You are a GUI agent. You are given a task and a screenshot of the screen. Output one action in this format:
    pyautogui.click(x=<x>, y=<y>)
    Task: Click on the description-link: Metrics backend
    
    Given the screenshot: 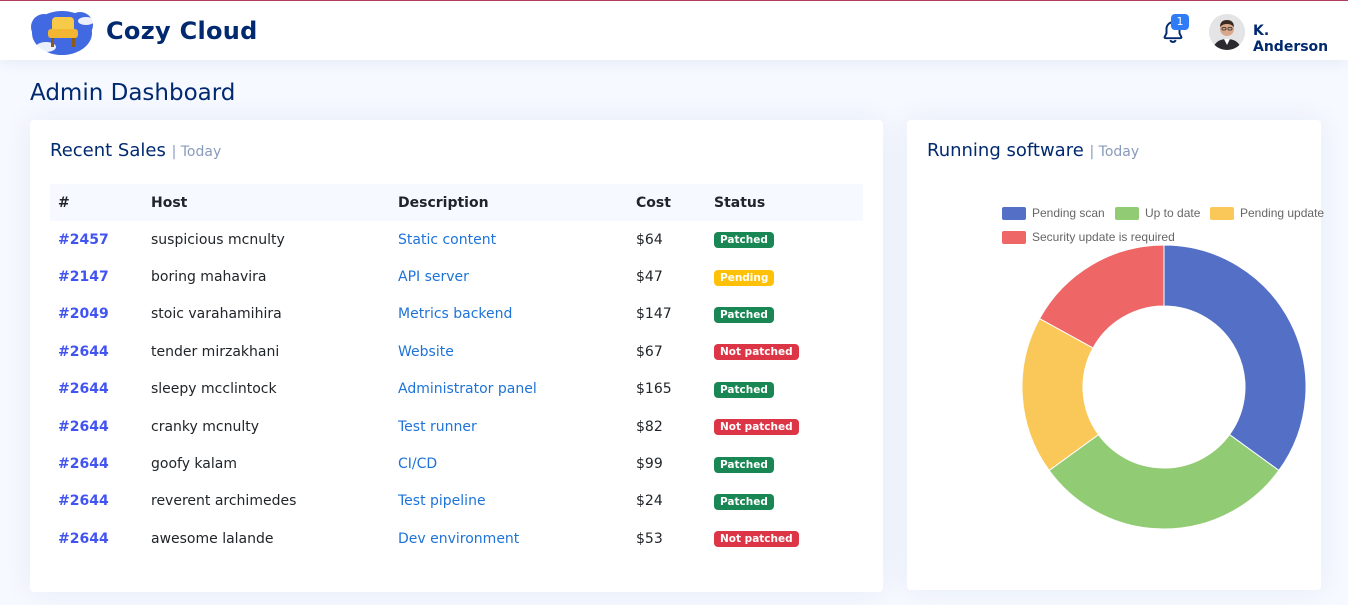 What is the action you would take?
    pyautogui.click(x=455, y=314)
    